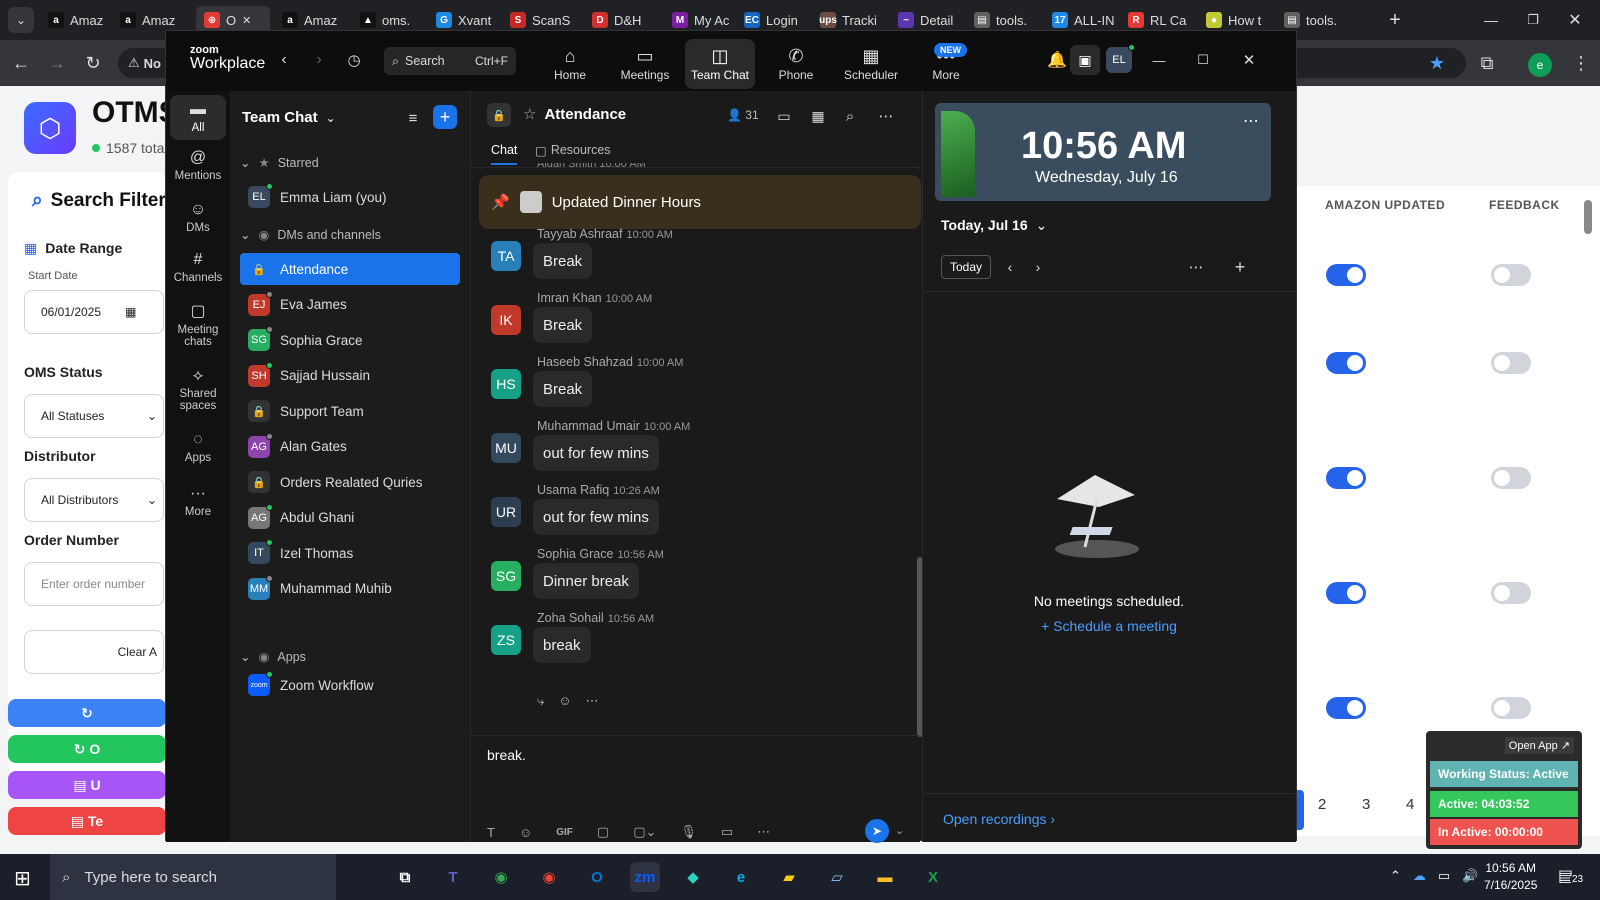 Image resolution: width=1600 pixels, height=900 pixels. What do you see at coordinates (1491, 20) in the screenshot?
I see `minimize-icon: —` at bounding box center [1491, 20].